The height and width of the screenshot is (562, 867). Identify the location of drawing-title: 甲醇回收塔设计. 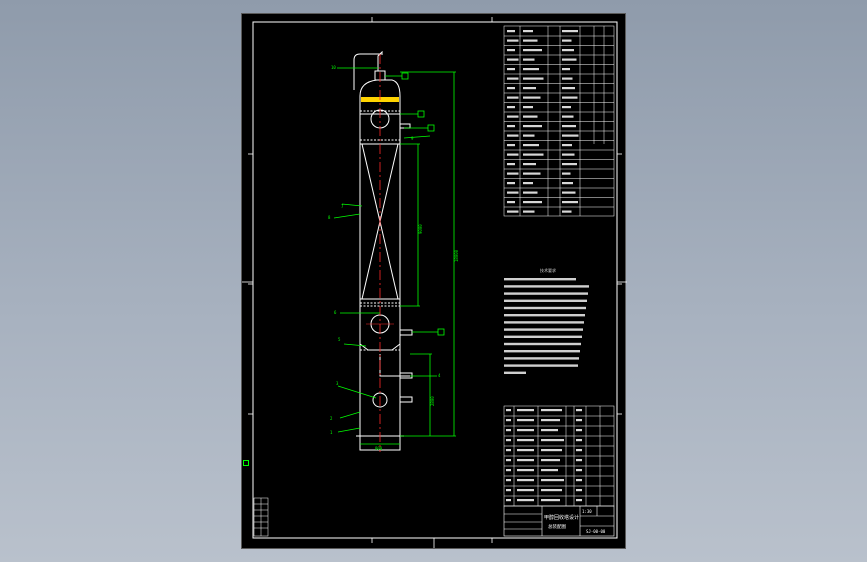
(561, 517).